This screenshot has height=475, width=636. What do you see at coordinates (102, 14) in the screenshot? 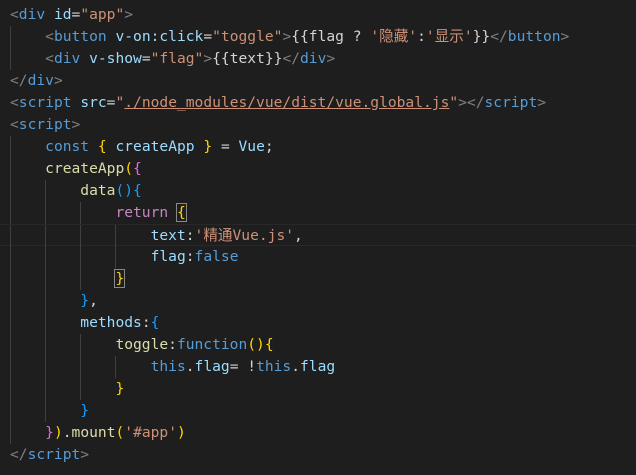
I see `code-token: "app"` at bounding box center [102, 14].